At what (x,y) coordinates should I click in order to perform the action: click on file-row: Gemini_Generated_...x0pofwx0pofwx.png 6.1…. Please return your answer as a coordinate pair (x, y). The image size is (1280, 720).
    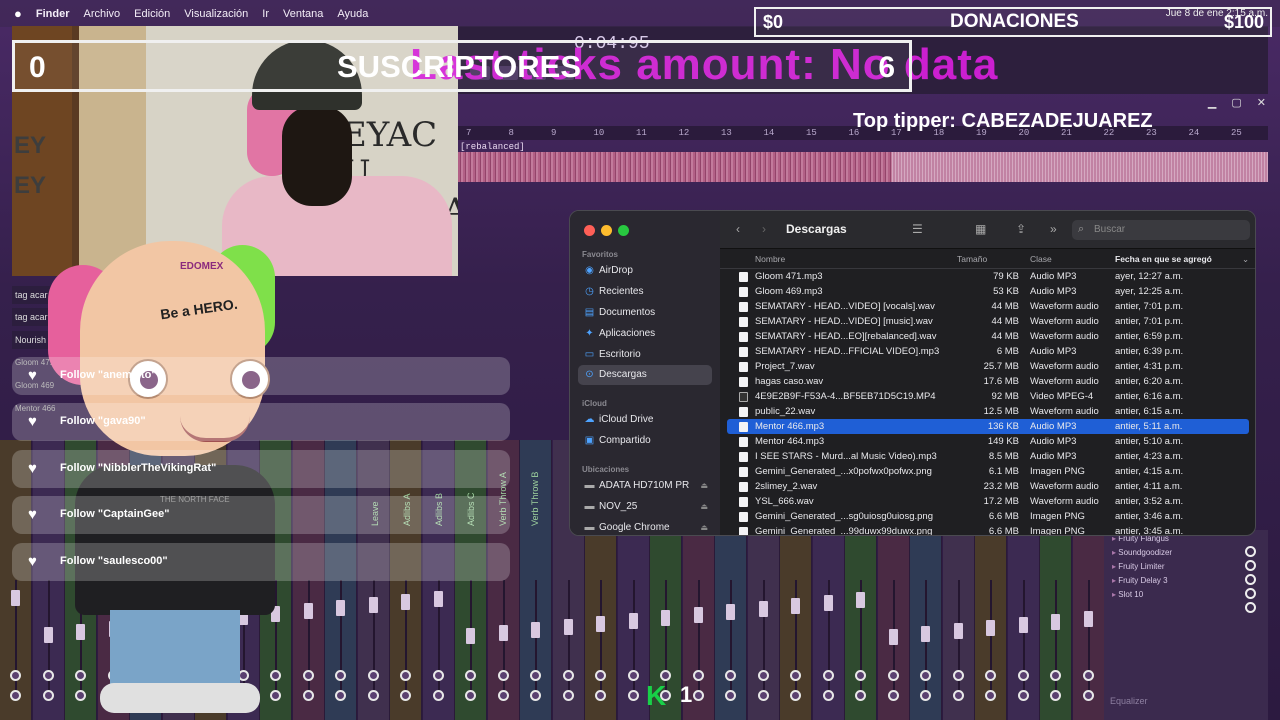
    Looking at the image, I should click on (988, 471).